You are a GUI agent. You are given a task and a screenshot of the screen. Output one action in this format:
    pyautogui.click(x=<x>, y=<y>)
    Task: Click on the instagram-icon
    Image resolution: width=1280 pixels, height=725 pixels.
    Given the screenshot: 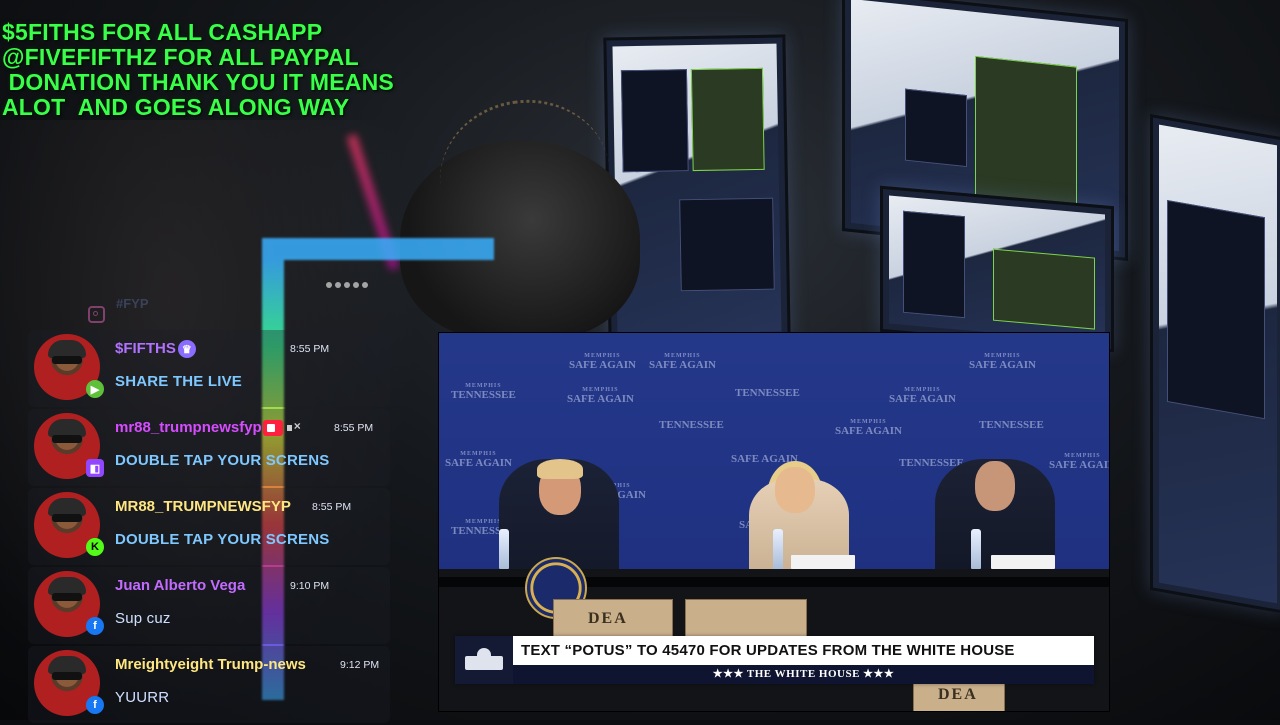 What is the action you would take?
    pyautogui.click(x=96, y=314)
    